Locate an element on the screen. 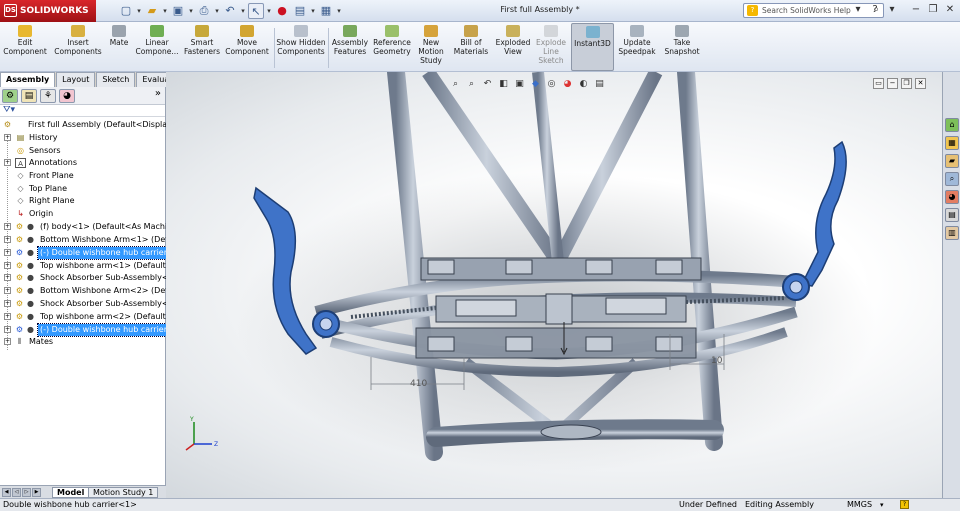  close-icon: ✕ is located at coordinates (950, 9).